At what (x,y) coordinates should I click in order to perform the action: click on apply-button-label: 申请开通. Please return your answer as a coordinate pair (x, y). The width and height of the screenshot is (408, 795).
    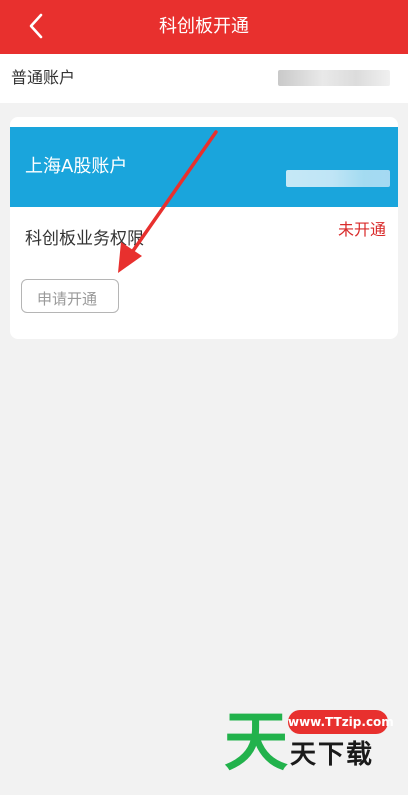
    Looking at the image, I should click on (67, 299).